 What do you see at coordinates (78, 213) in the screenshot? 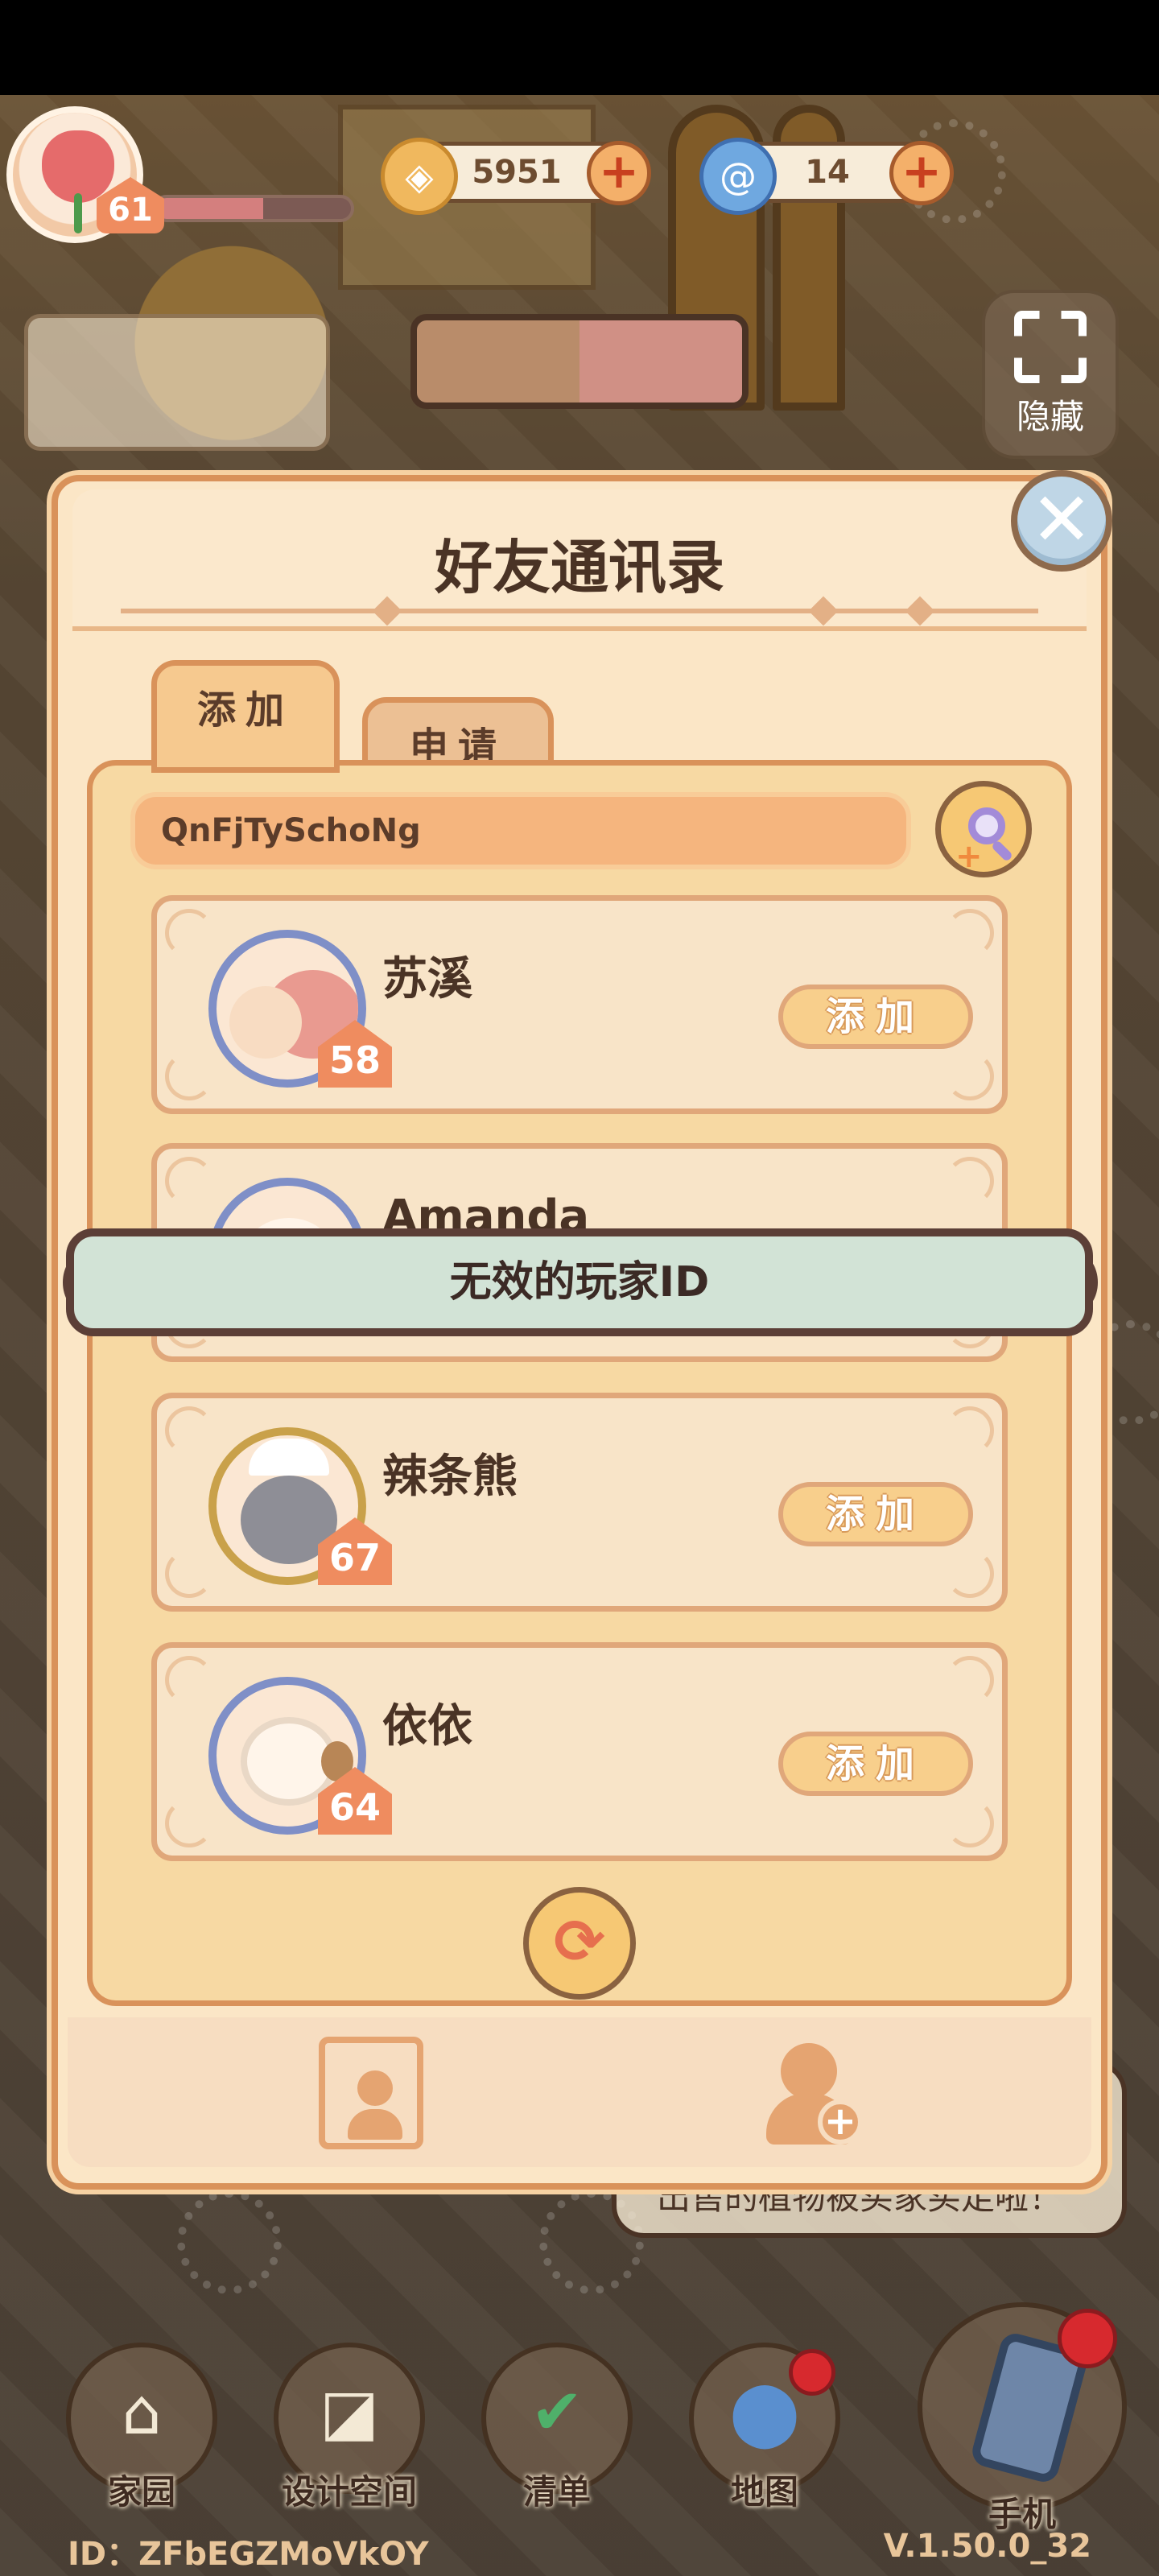
I see `tulip-stem` at bounding box center [78, 213].